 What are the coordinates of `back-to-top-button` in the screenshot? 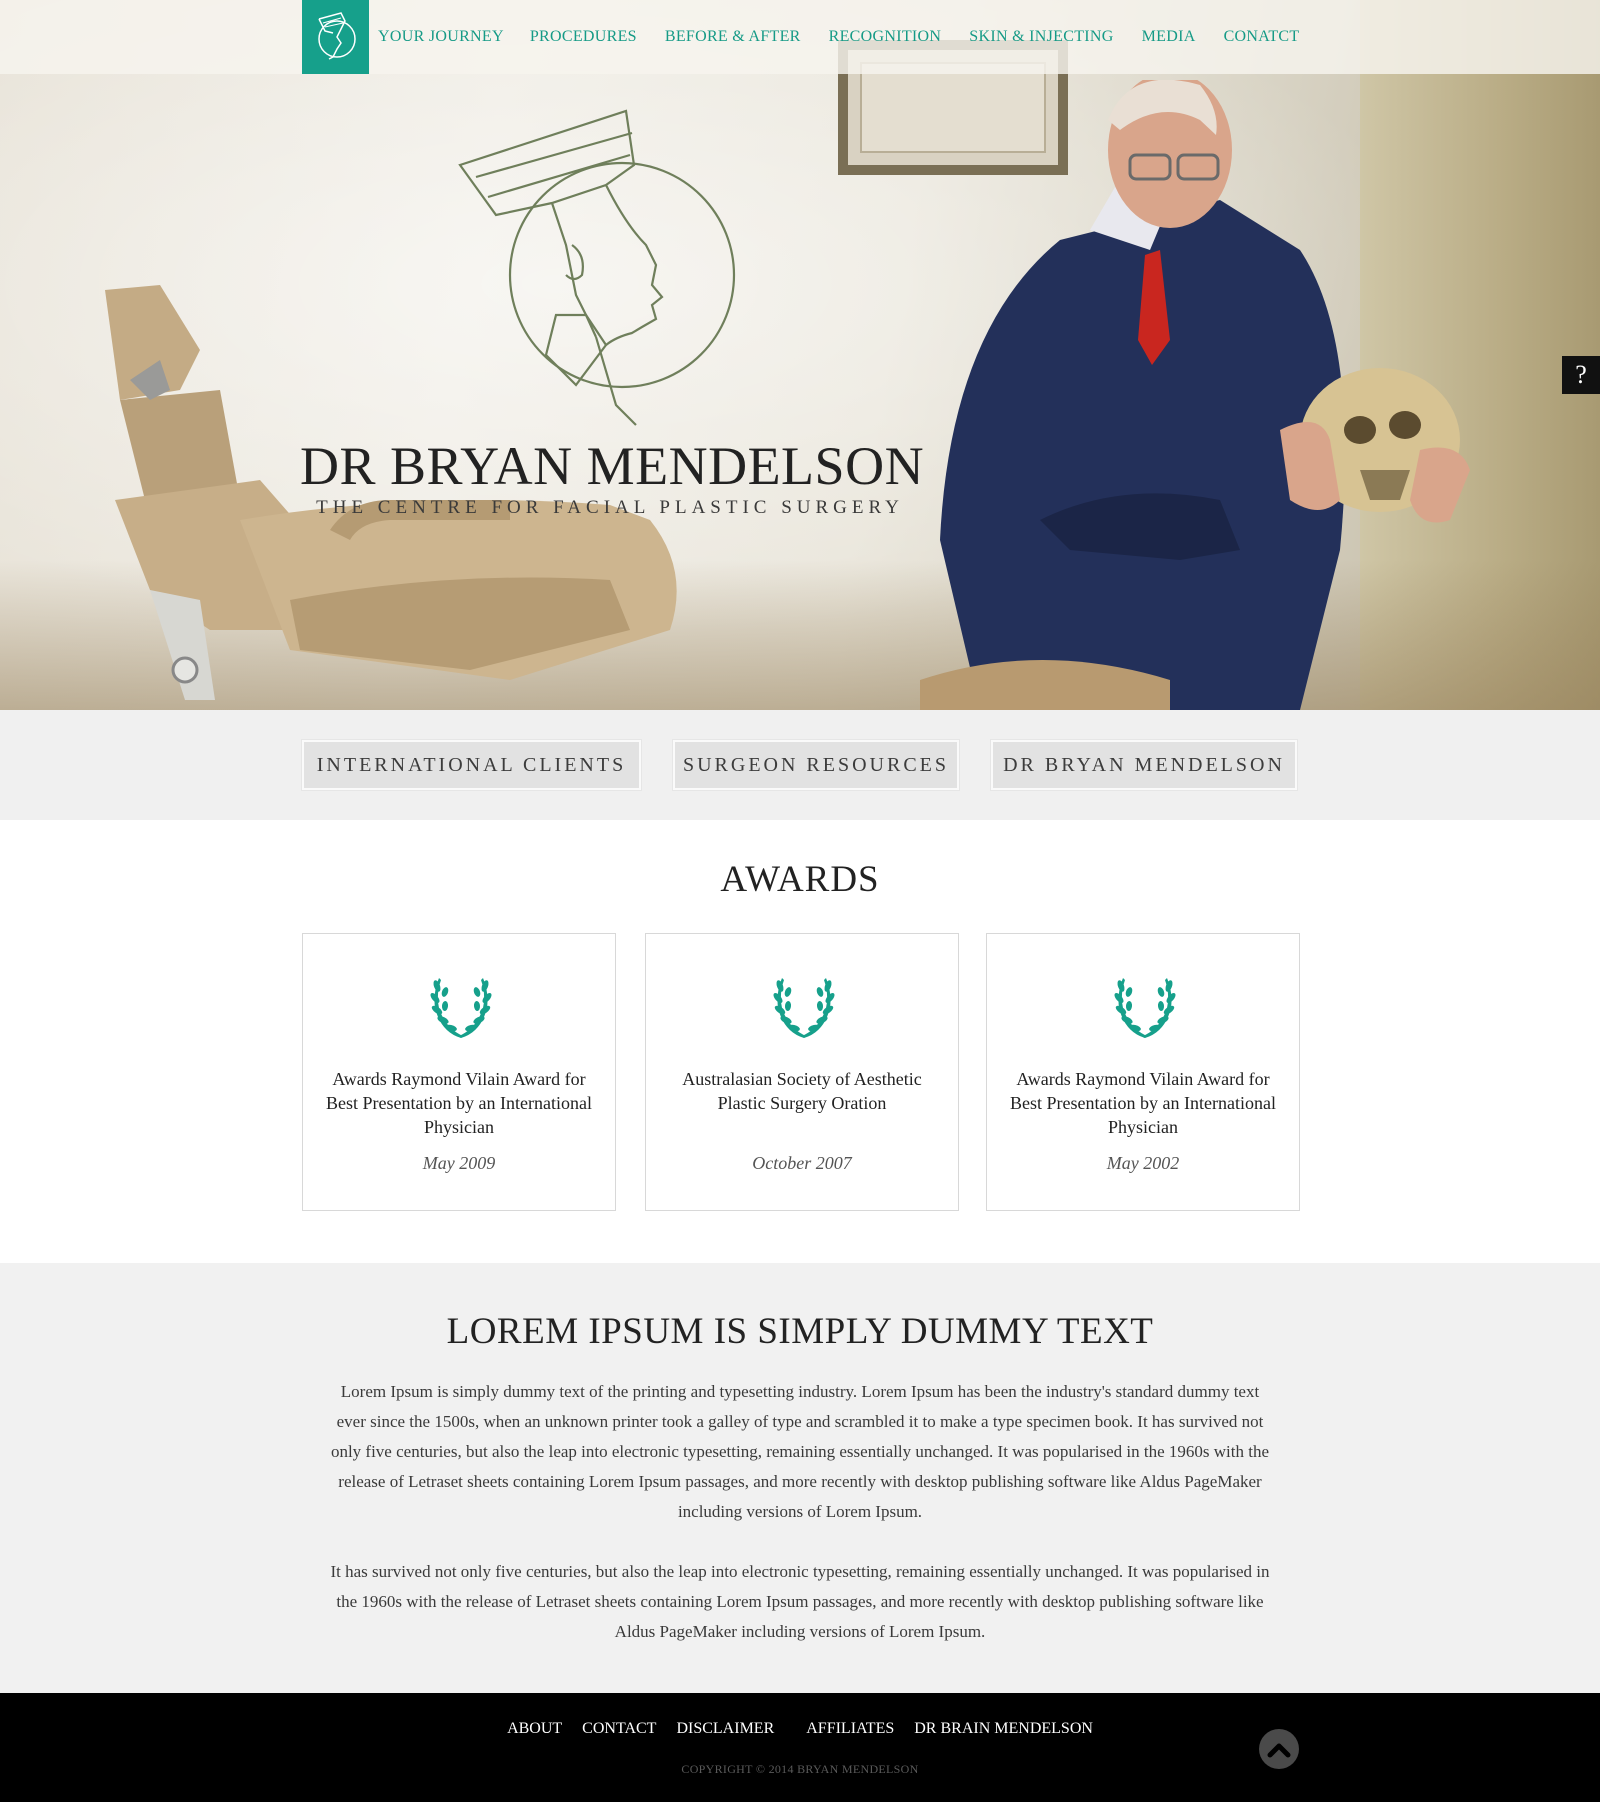 It's located at (1279, 1749).